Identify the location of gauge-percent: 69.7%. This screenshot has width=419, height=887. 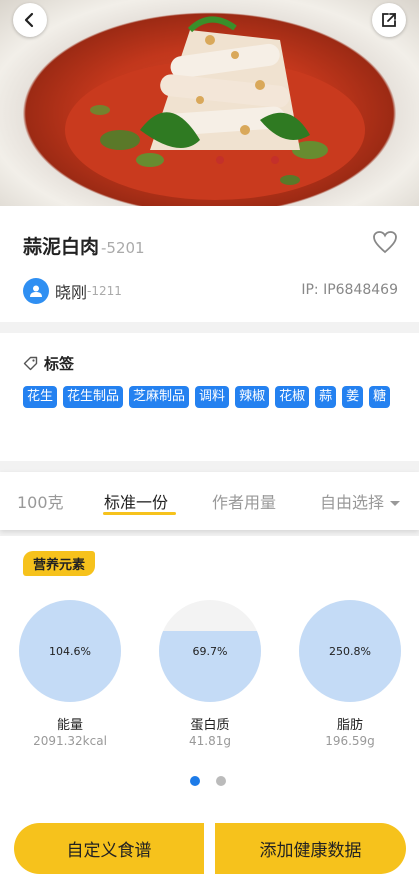
(210, 651).